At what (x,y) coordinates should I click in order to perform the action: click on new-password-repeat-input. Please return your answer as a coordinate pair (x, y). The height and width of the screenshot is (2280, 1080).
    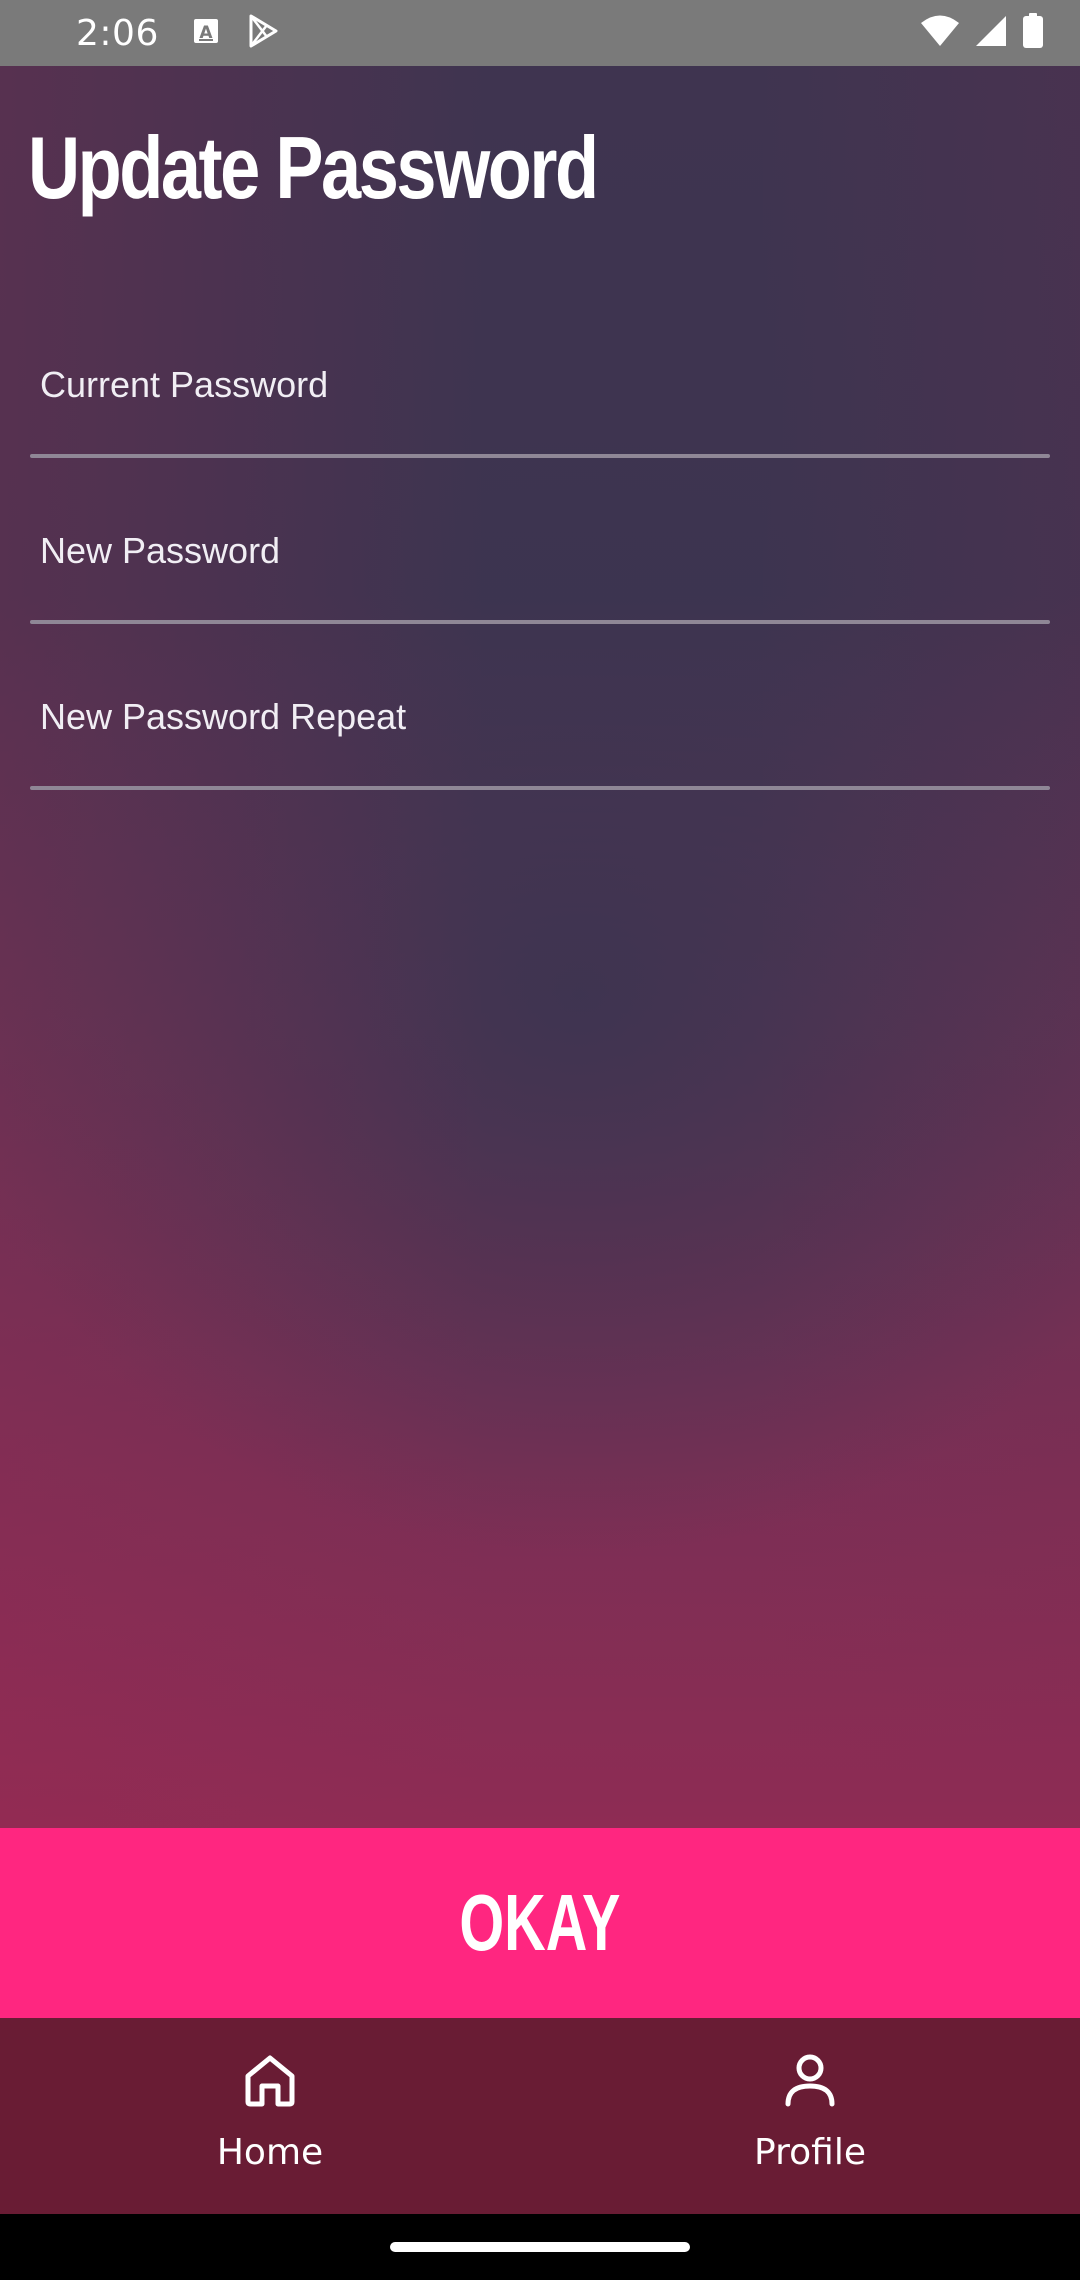
    Looking at the image, I should click on (540, 725).